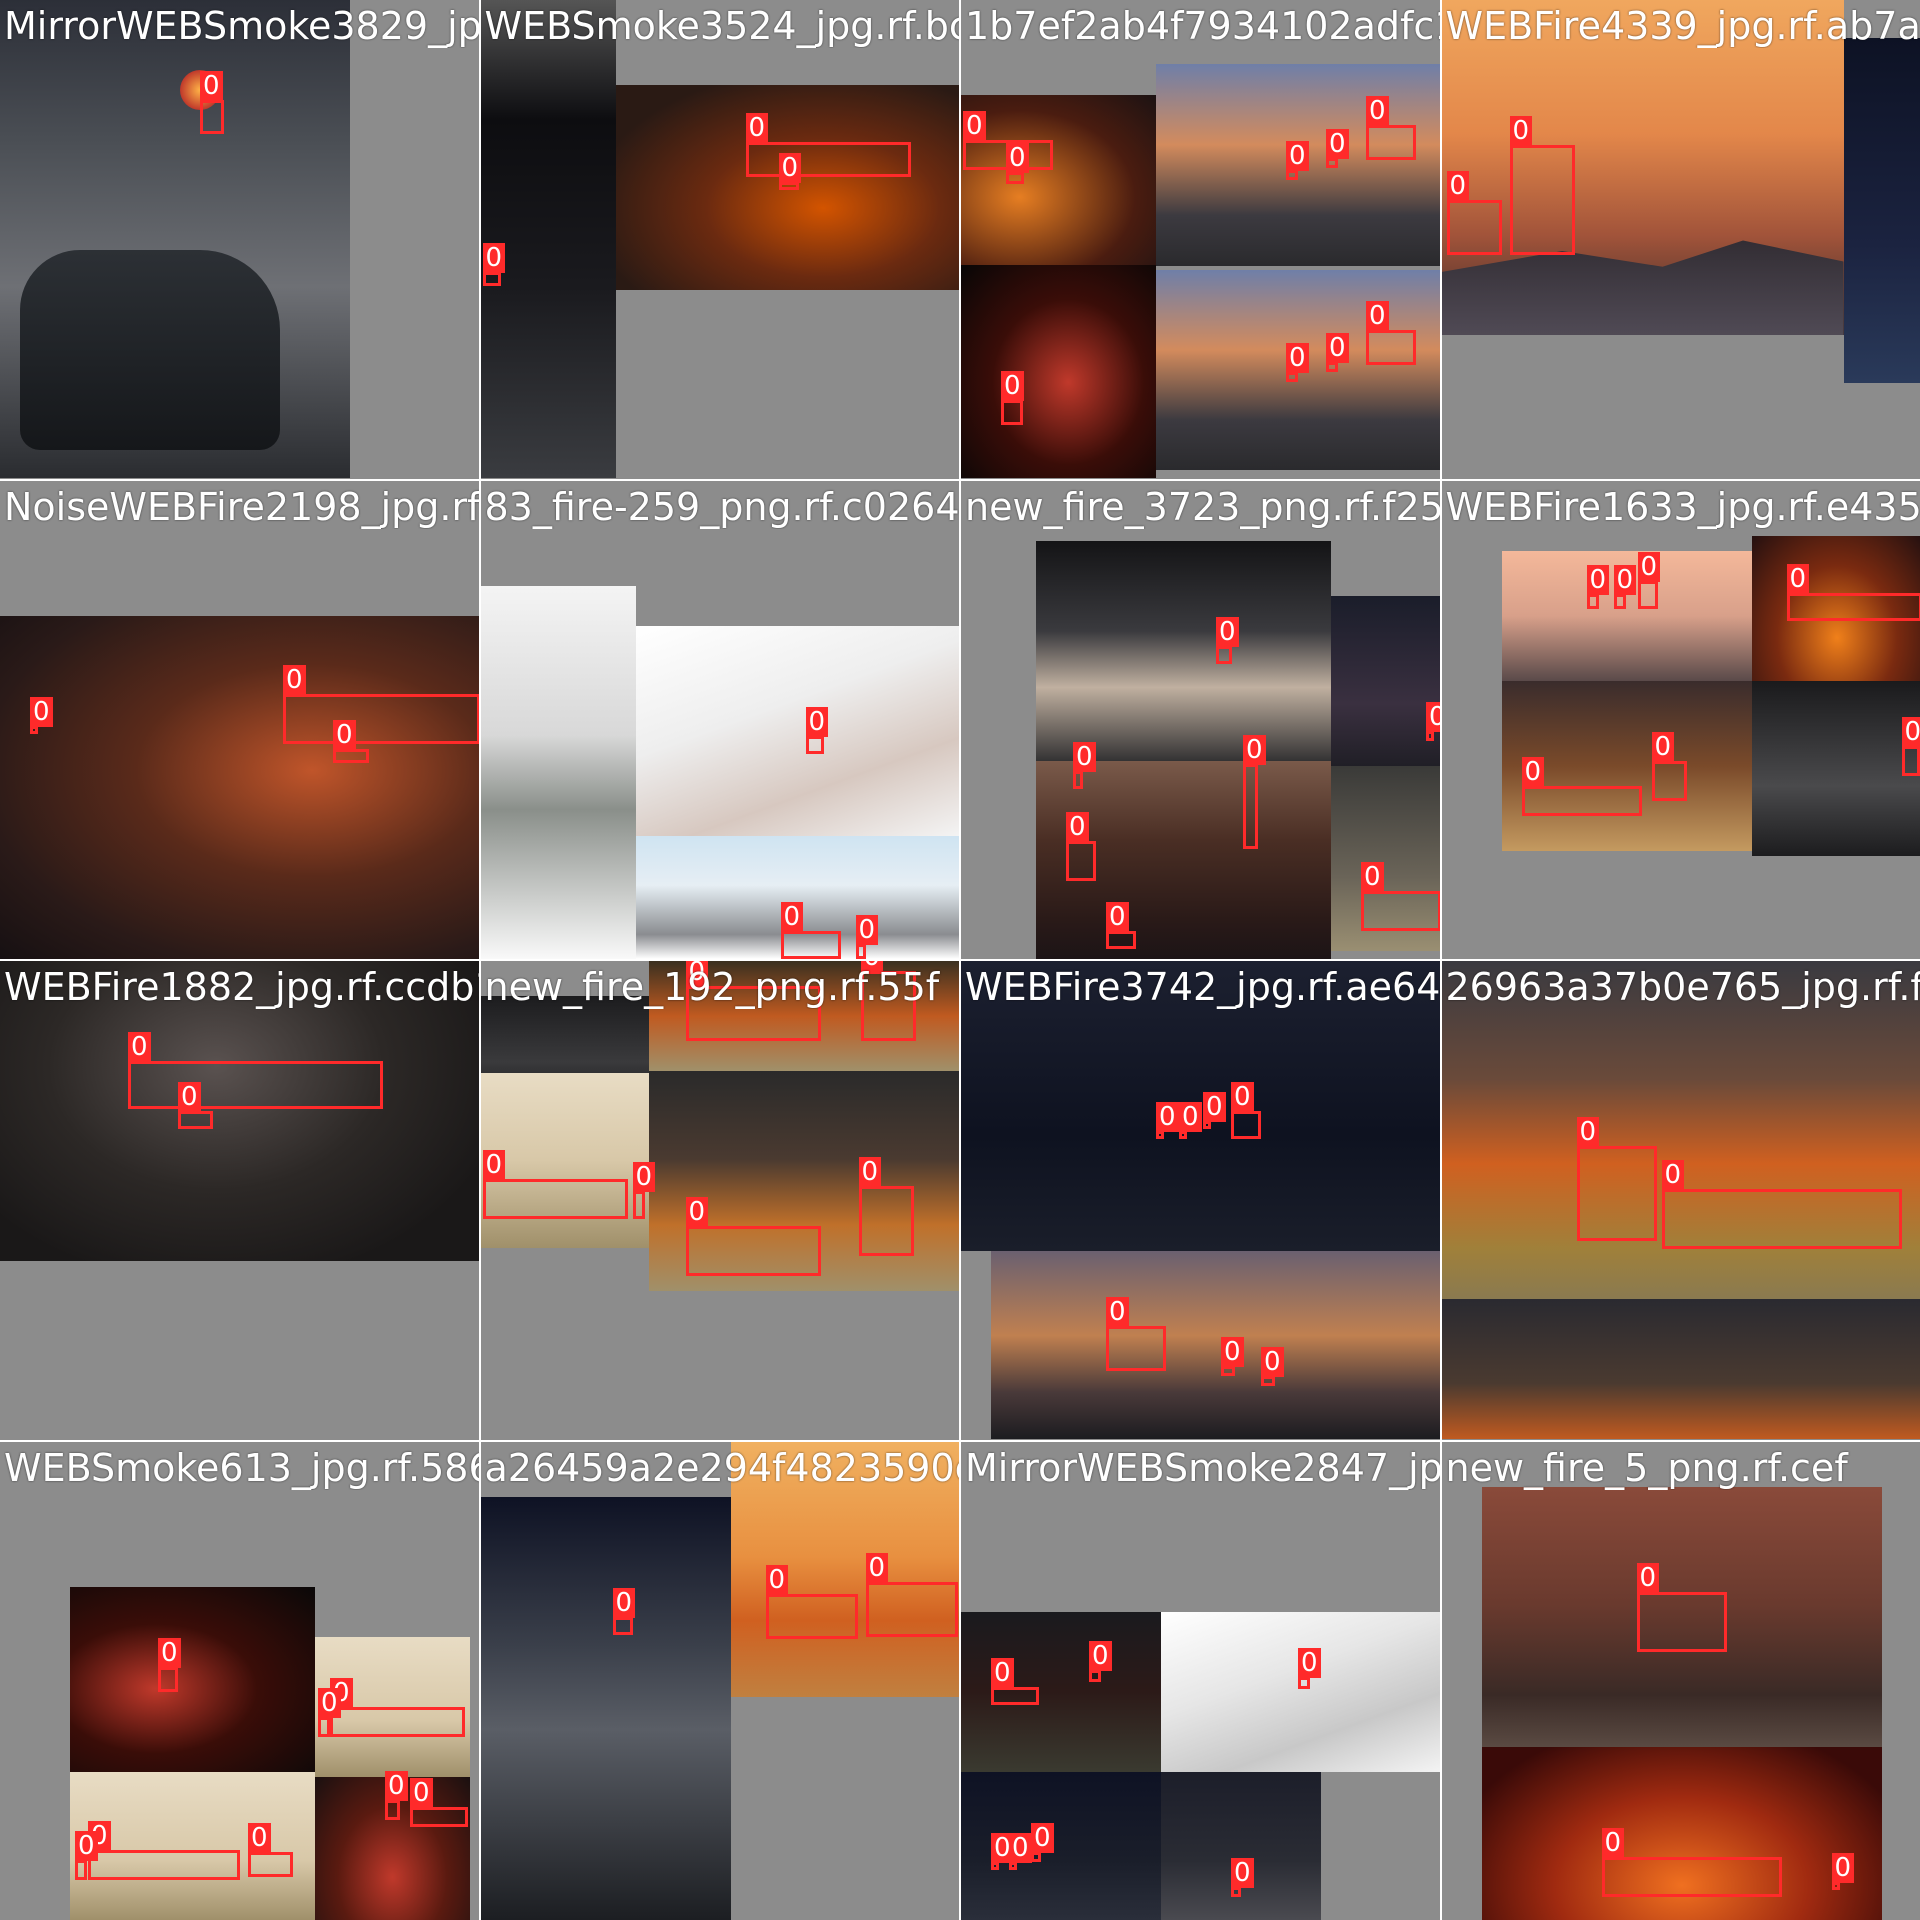 Image resolution: width=1920 pixels, height=1920 pixels. What do you see at coordinates (241, 987) in the screenshot?
I see `tile-caption: WEBFire1882_jpg.rf.ccdb19638` at bounding box center [241, 987].